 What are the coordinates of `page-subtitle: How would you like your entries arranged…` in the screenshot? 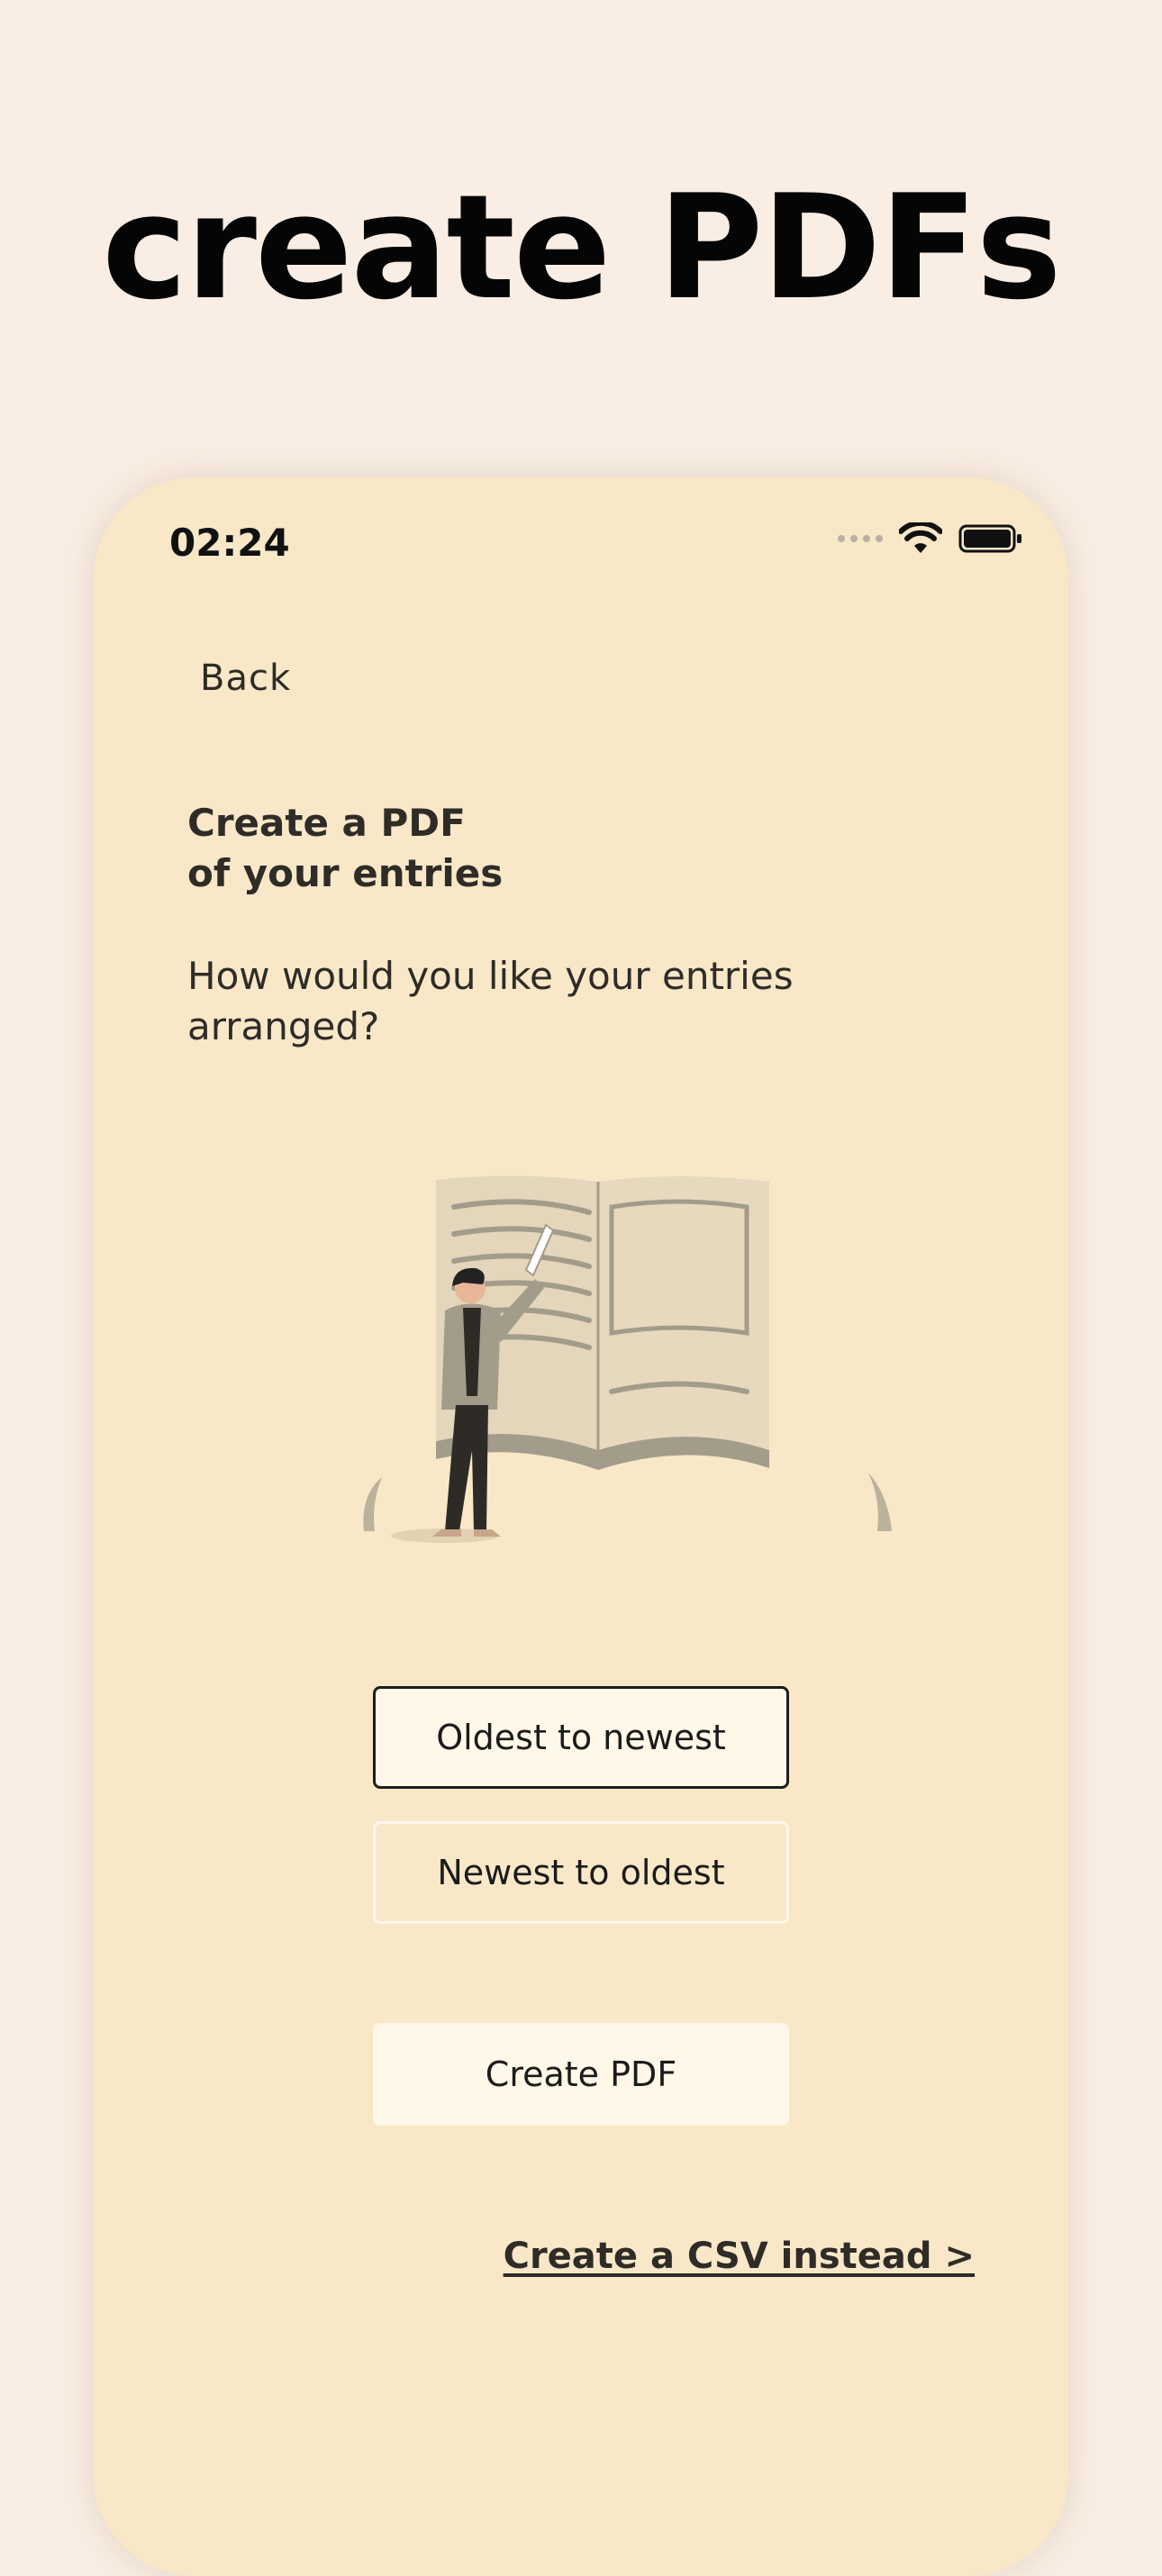 It's located at (491, 1001).